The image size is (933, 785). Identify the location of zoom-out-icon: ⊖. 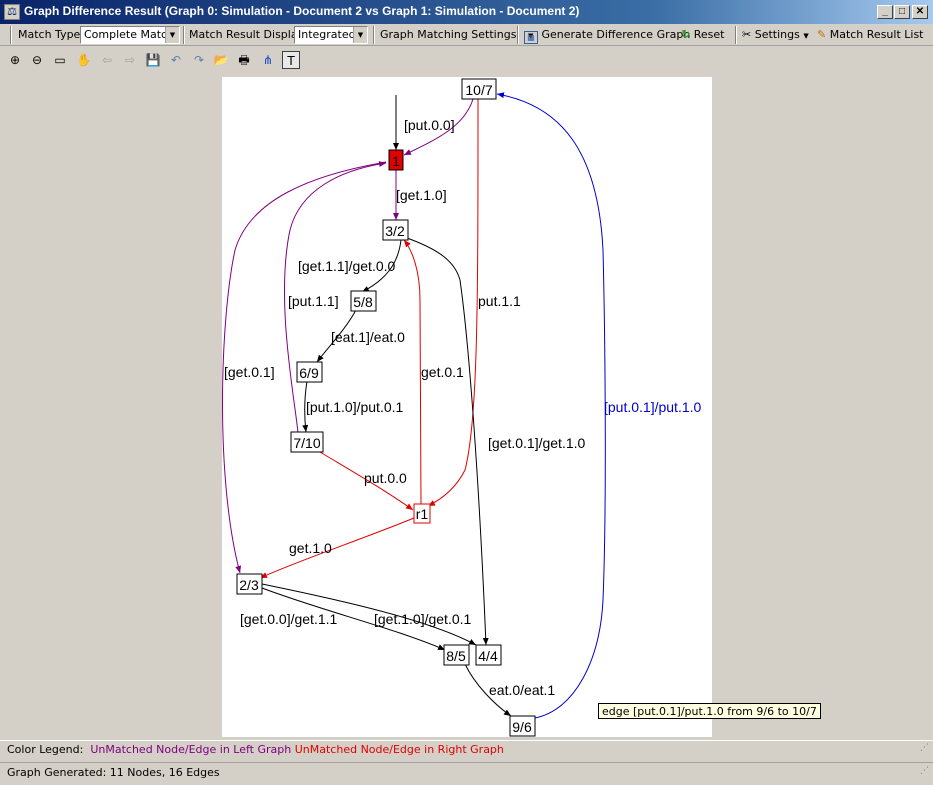
(37, 60).